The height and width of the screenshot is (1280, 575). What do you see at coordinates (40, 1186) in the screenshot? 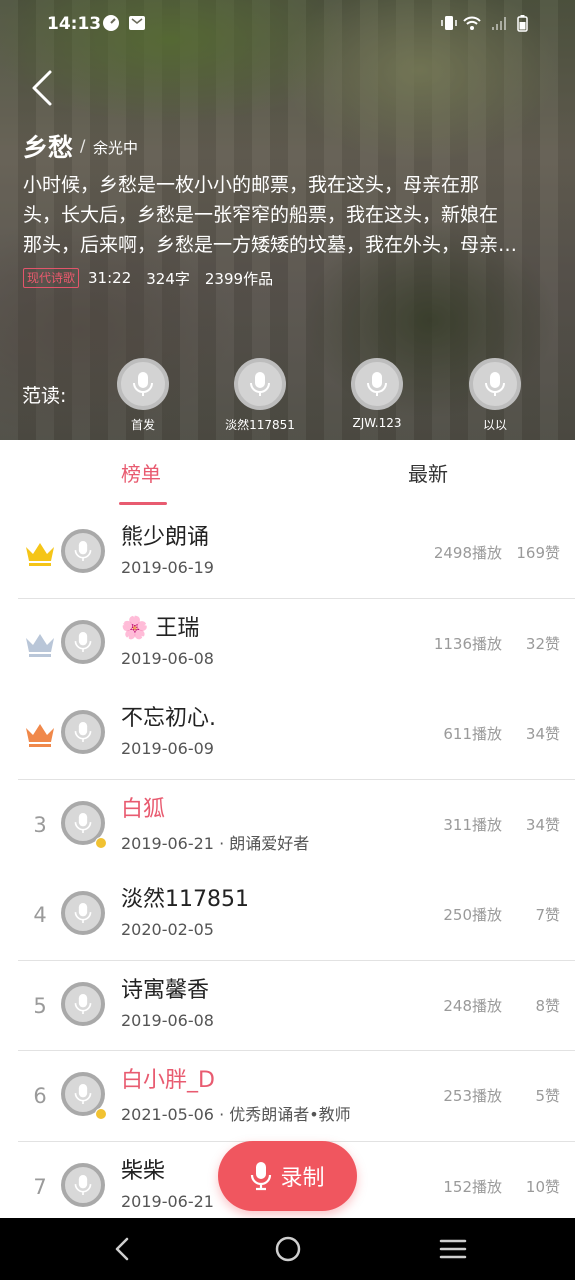
I see `rank-number: 7` at bounding box center [40, 1186].